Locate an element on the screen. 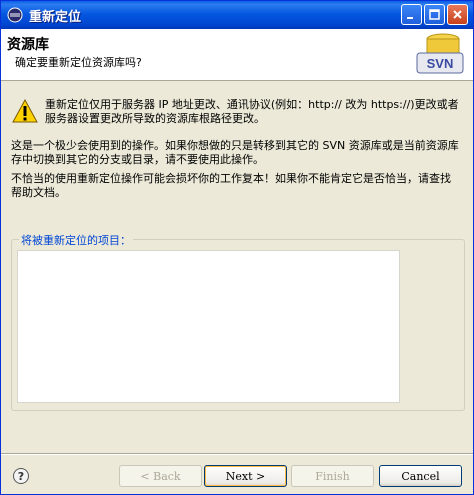  help-button: ? is located at coordinates (21, 476).